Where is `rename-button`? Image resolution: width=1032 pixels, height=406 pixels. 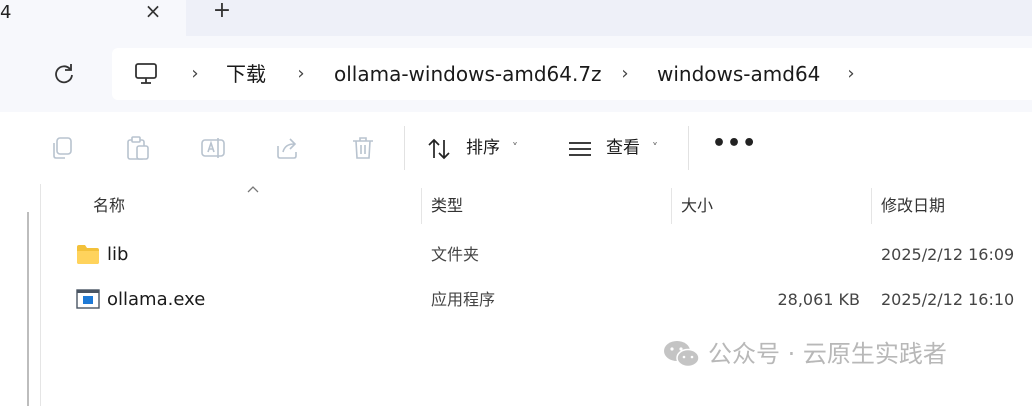 rename-button is located at coordinates (213, 148).